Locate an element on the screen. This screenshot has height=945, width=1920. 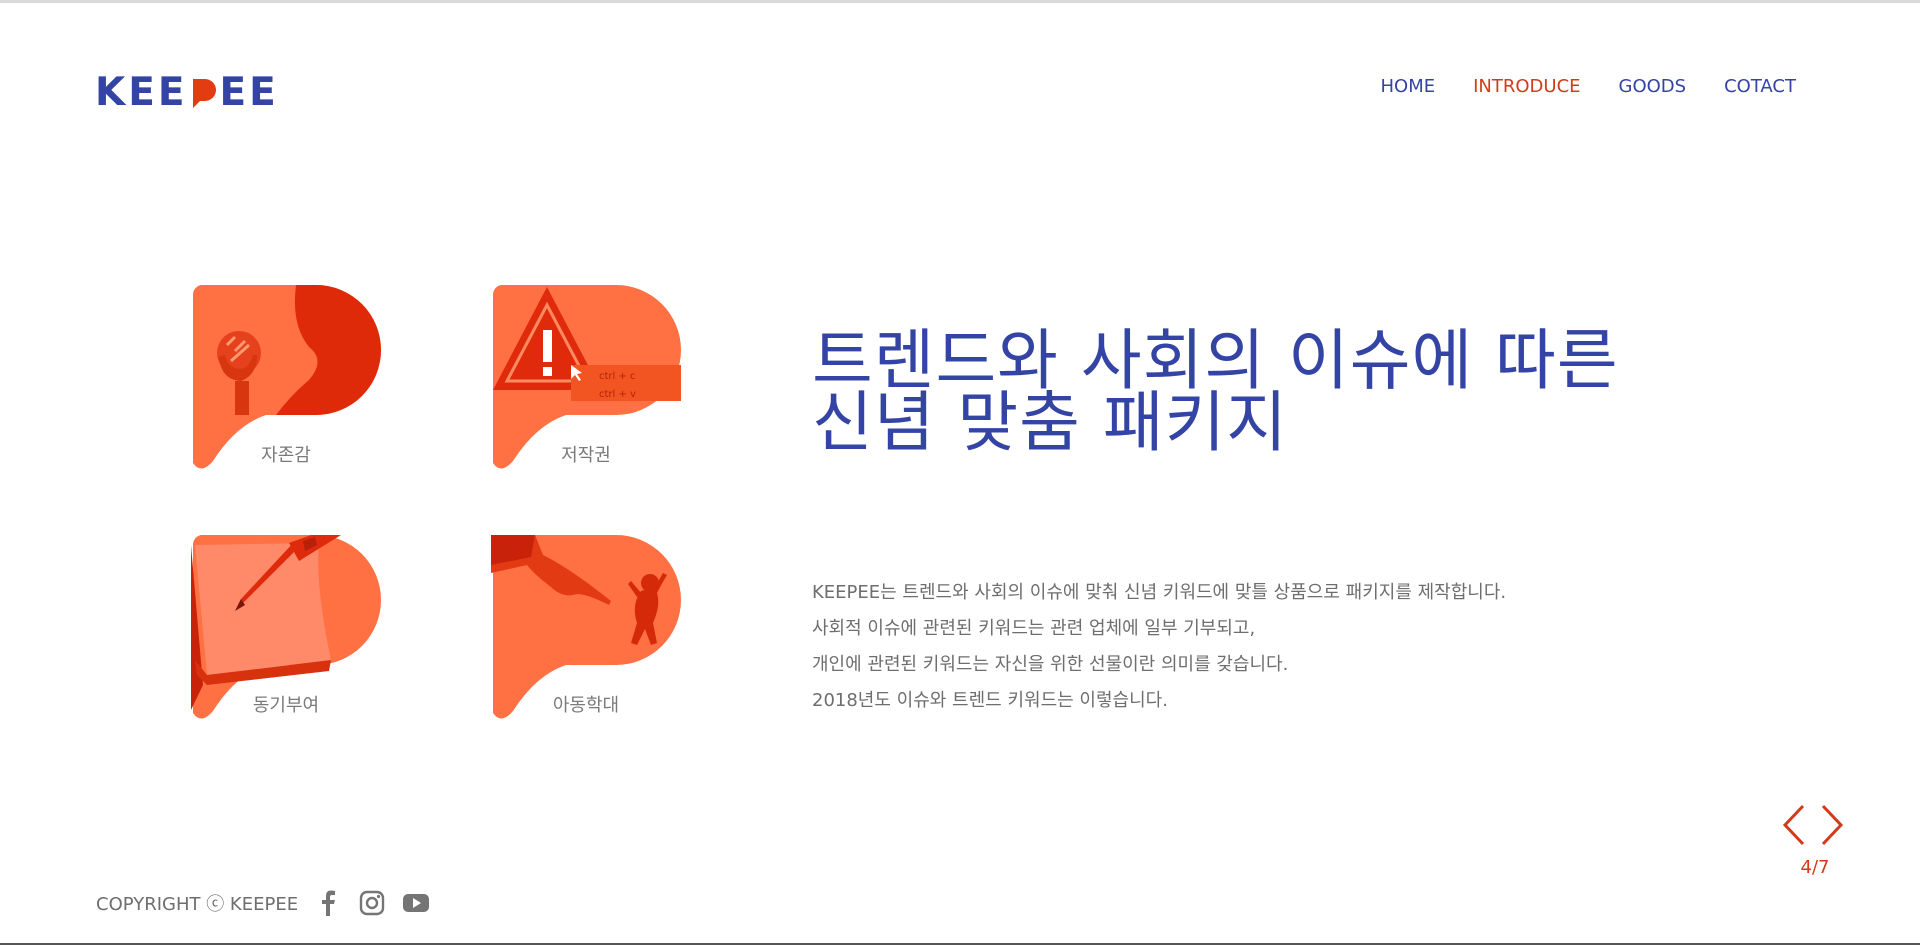
chevron-right-icon is located at coordinates (1832, 825).